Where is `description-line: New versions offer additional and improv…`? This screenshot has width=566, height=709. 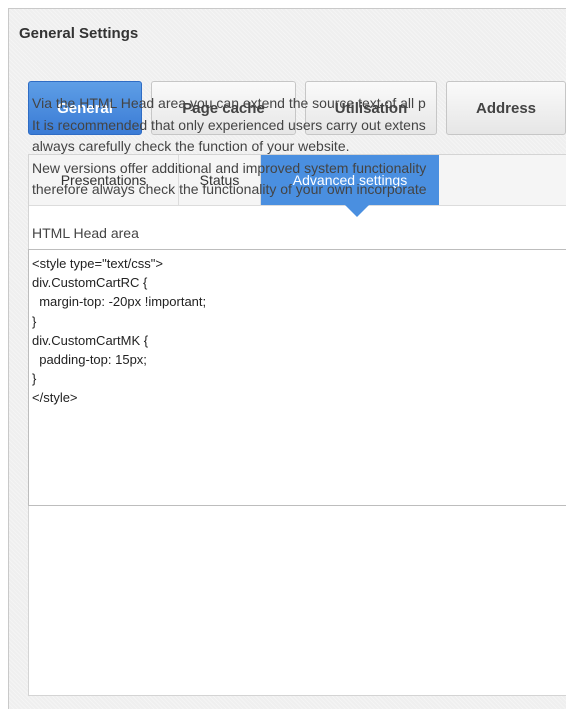
description-line: New versions offer additional and improv… is located at coordinates (229, 167).